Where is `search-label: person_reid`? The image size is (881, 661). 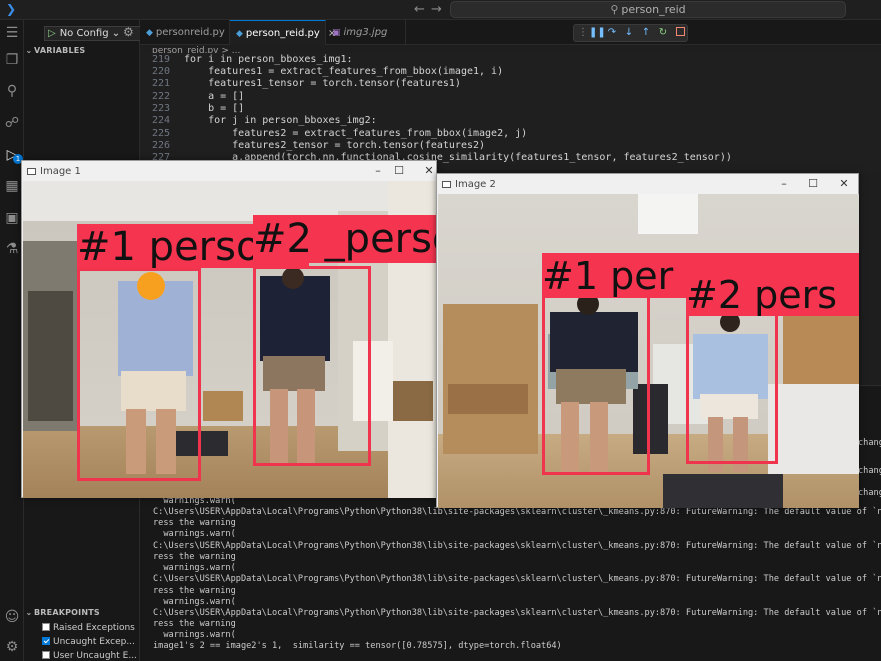 search-label: person_reid is located at coordinates (653, 9).